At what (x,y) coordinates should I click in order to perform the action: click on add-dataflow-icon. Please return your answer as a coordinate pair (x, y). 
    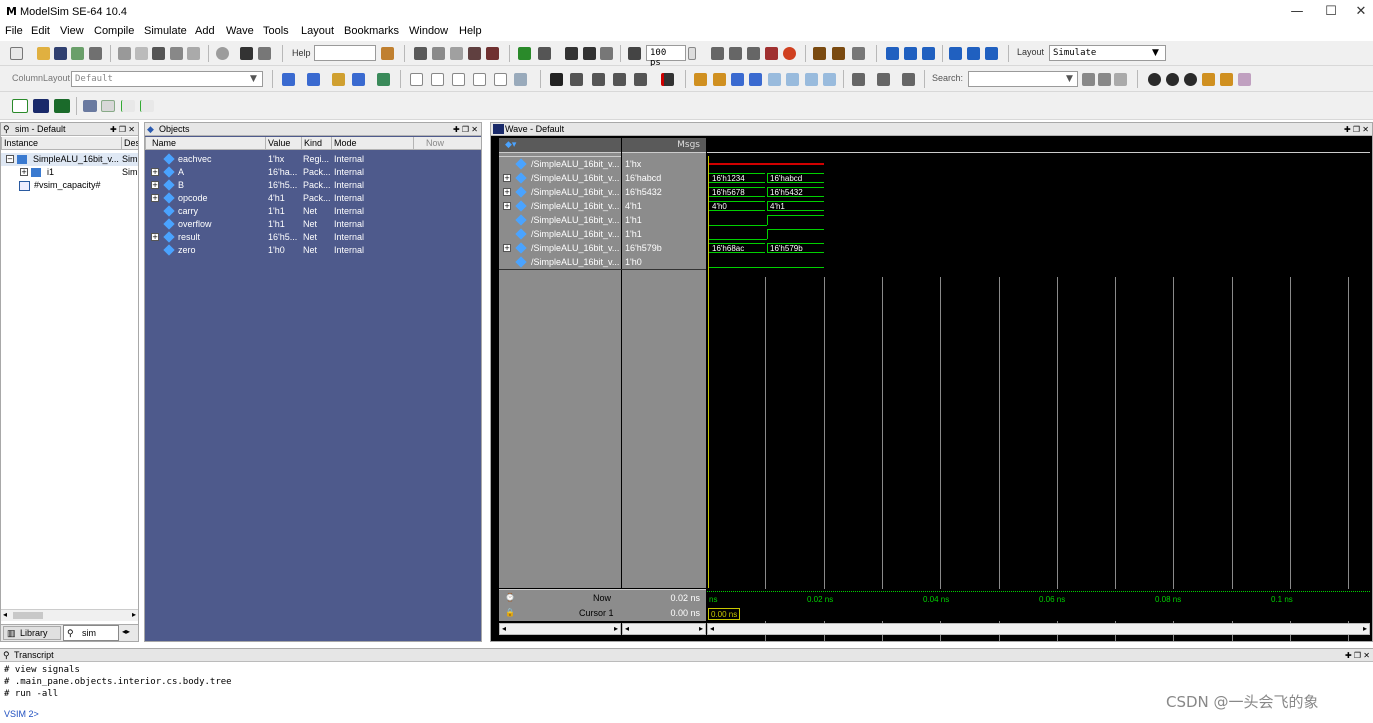
    Looking at the image, I should click on (358, 79).